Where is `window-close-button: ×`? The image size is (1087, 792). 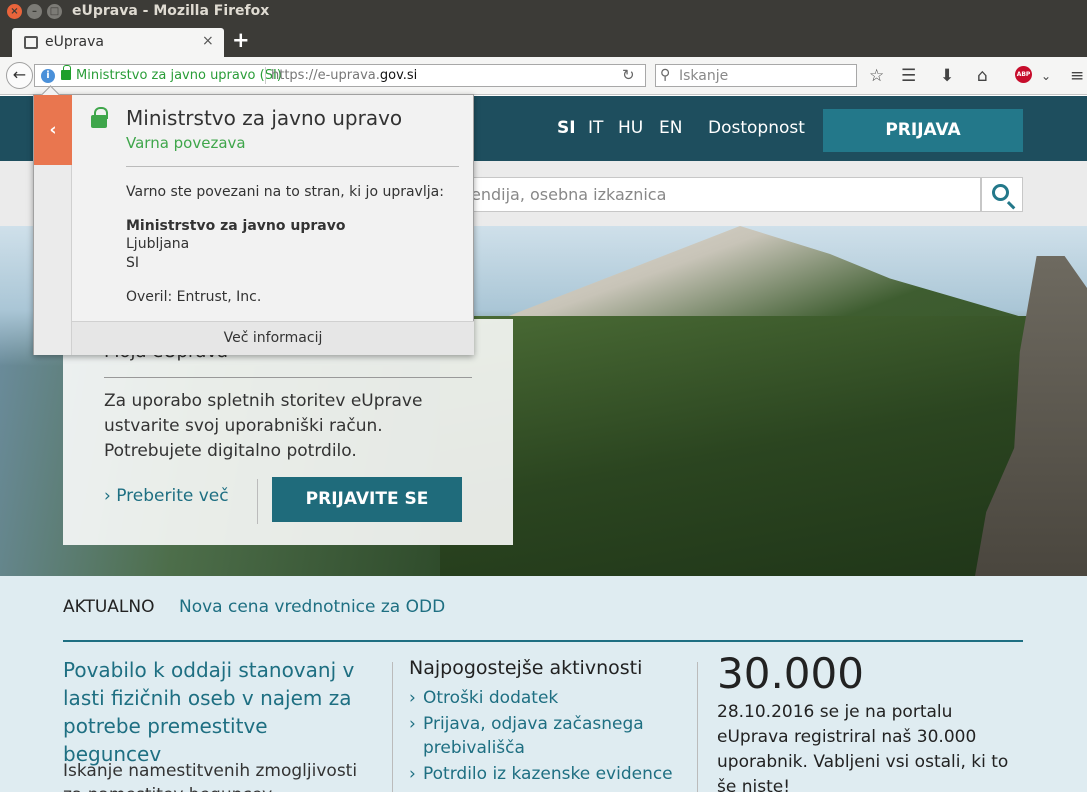 window-close-button: × is located at coordinates (14, 11).